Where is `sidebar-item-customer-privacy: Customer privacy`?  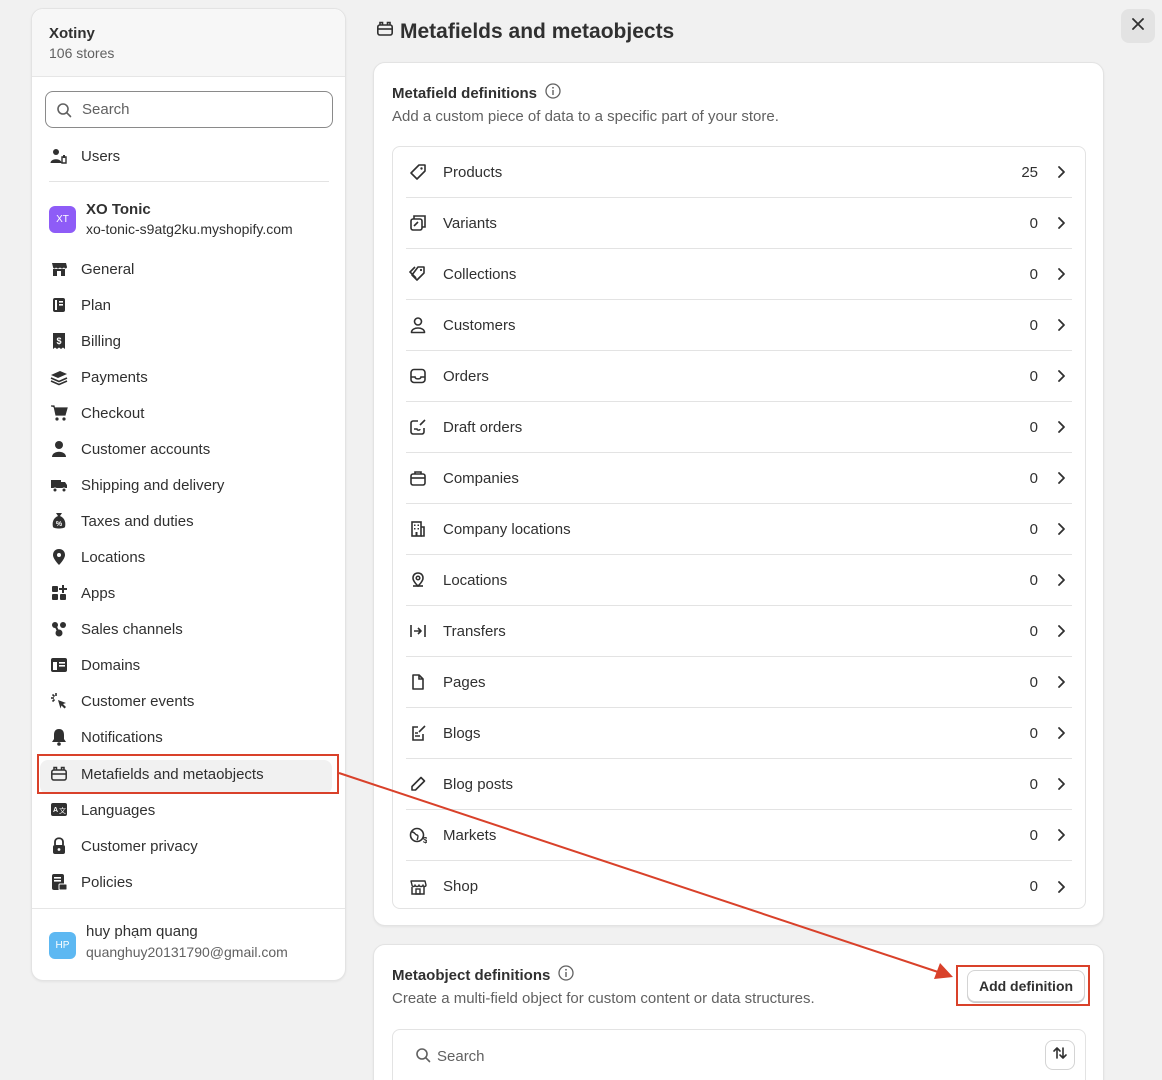 sidebar-item-customer-privacy: Customer privacy is located at coordinates (123, 846).